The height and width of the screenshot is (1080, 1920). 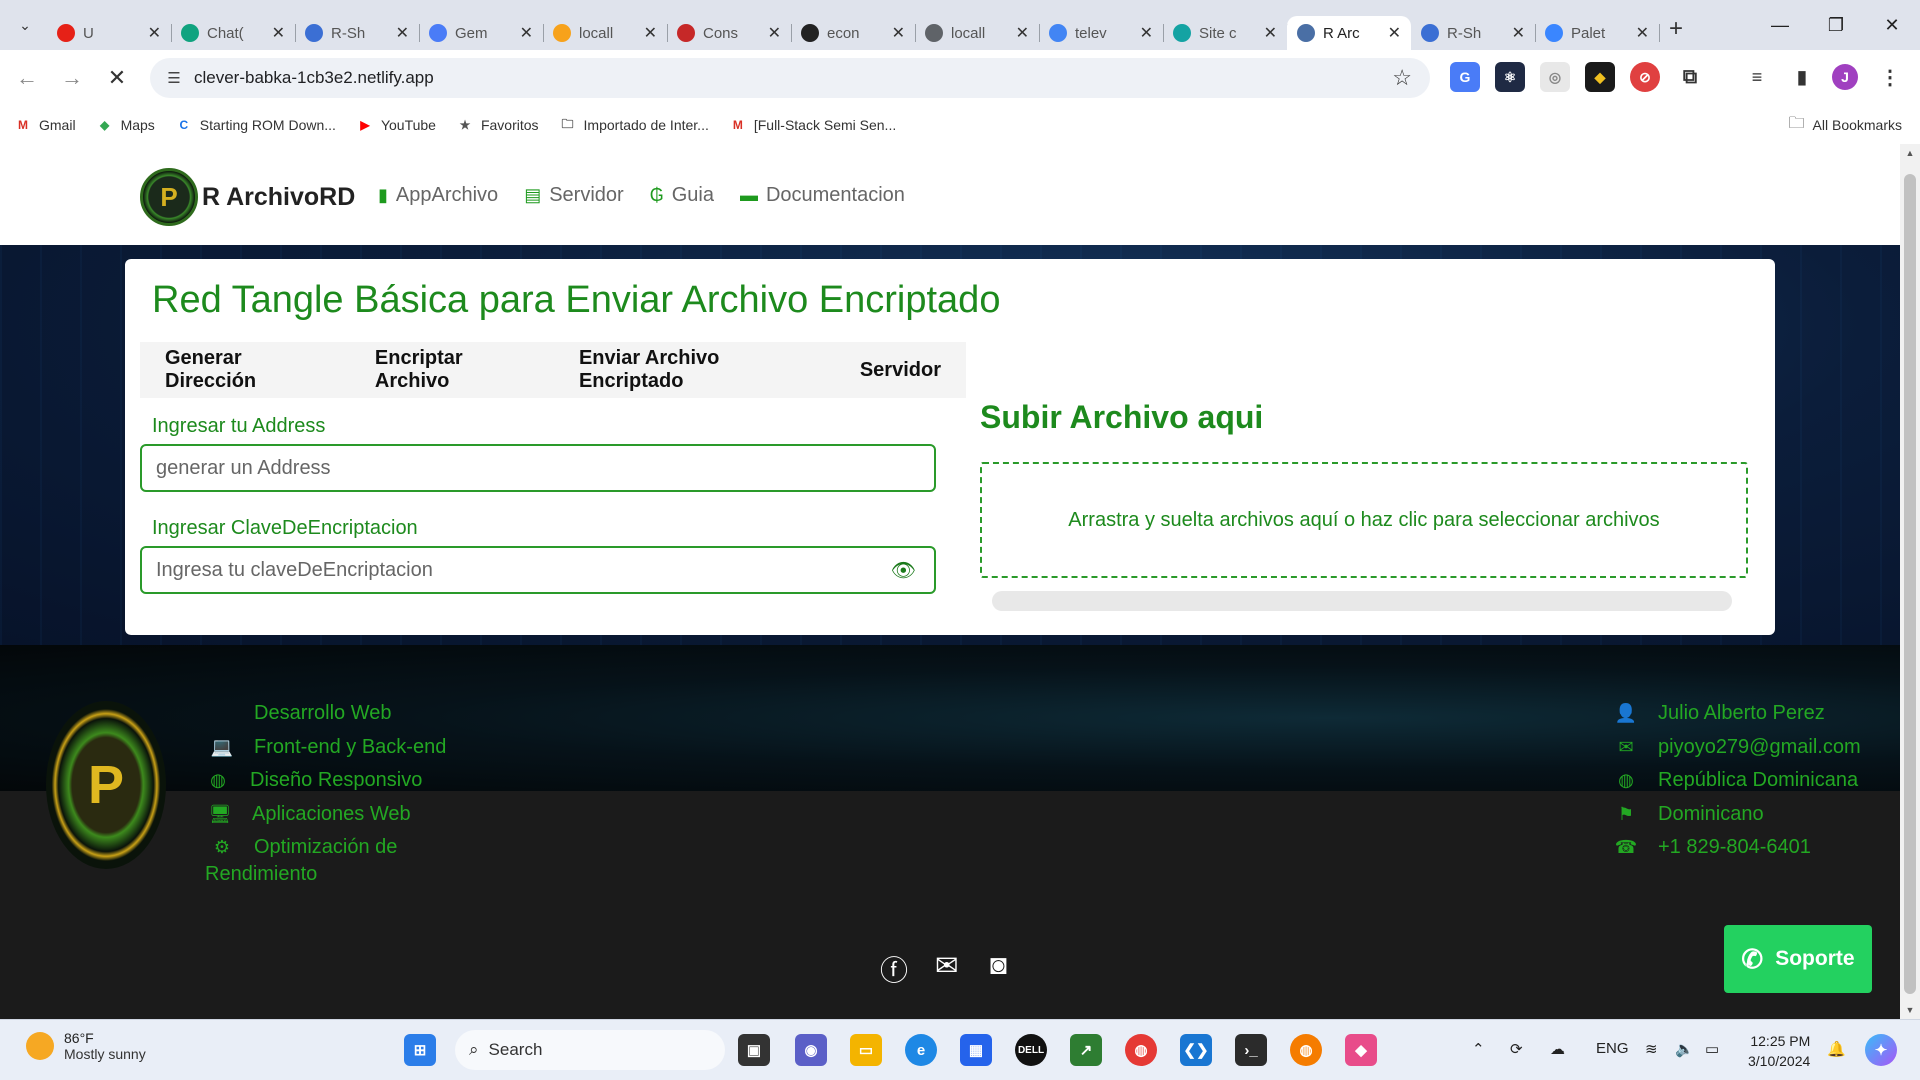 I want to click on new-tab-button: +, so click(x=1676, y=29).